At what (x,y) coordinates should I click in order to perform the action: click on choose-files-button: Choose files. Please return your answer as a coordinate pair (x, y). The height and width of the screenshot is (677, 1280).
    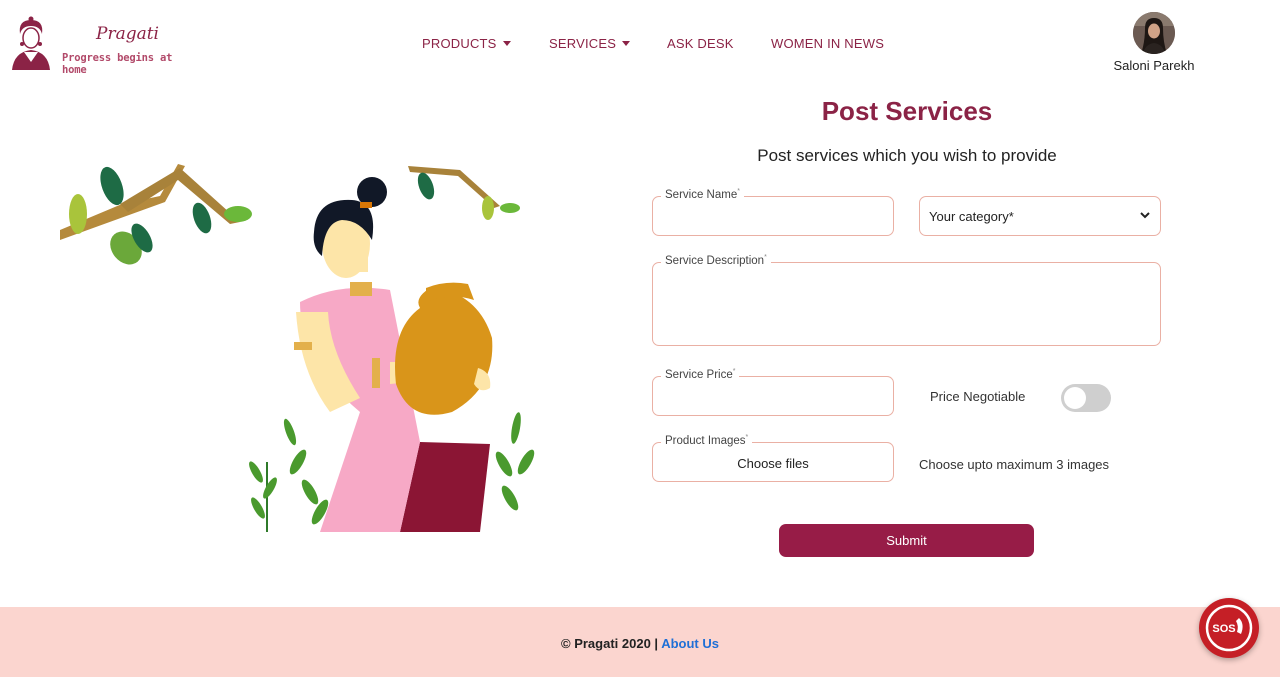
    Looking at the image, I should click on (773, 463).